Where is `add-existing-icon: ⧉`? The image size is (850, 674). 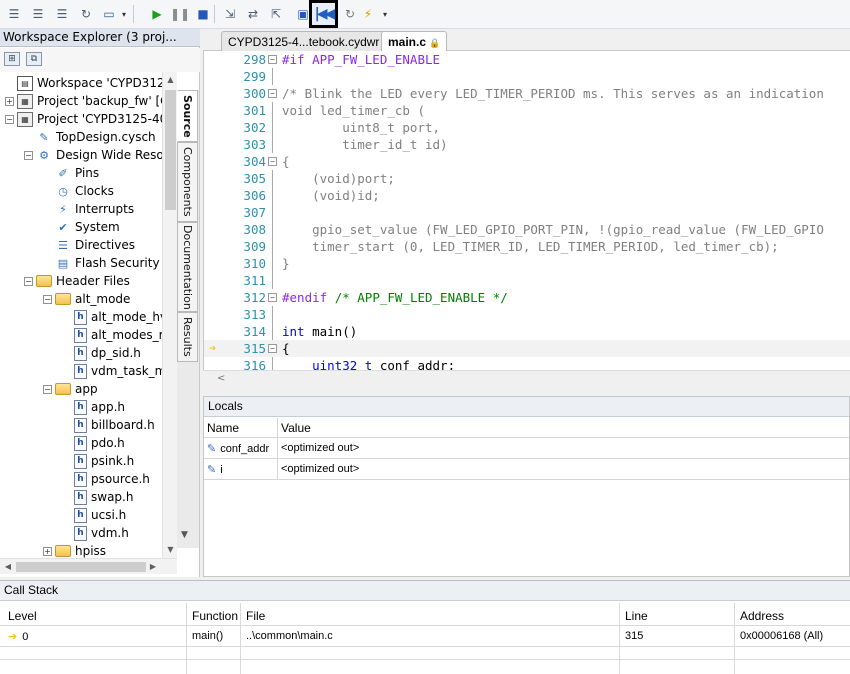 add-existing-icon: ⧉ is located at coordinates (34, 59).